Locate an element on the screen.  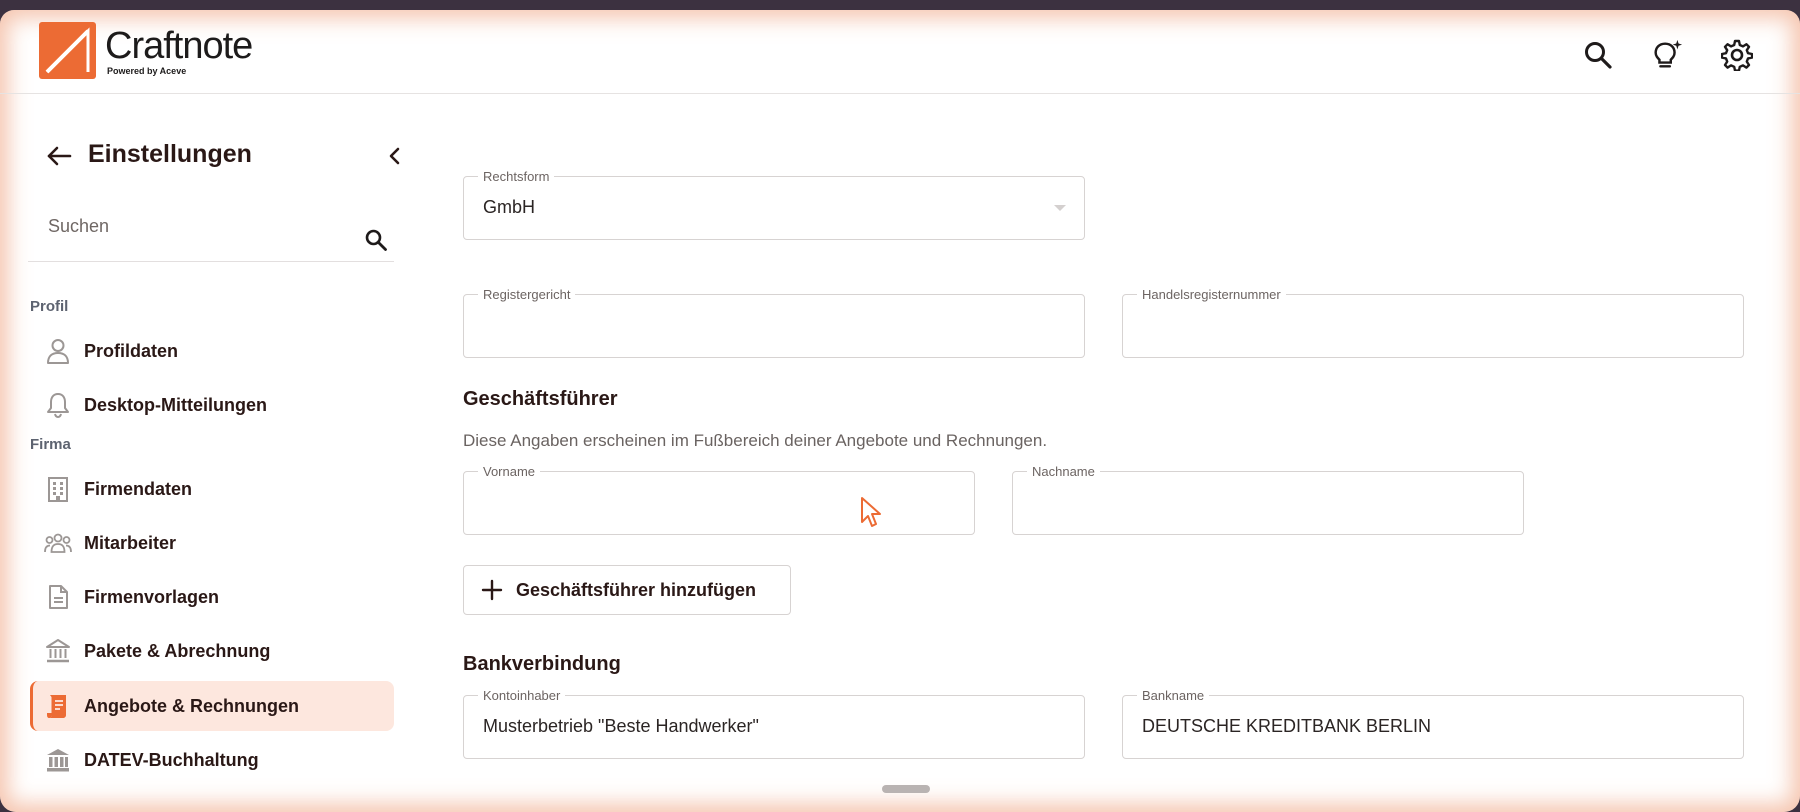
geschaeftsfuehrer-heading: Geschäftsführer is located at coordinates (540, 399).